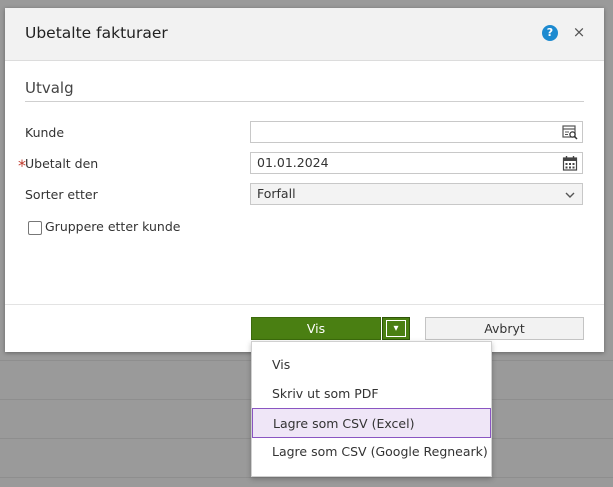  Describe the element at coordinates (35, 228) in the screenshot. I see `group-by-customer-checkbox` at that location.